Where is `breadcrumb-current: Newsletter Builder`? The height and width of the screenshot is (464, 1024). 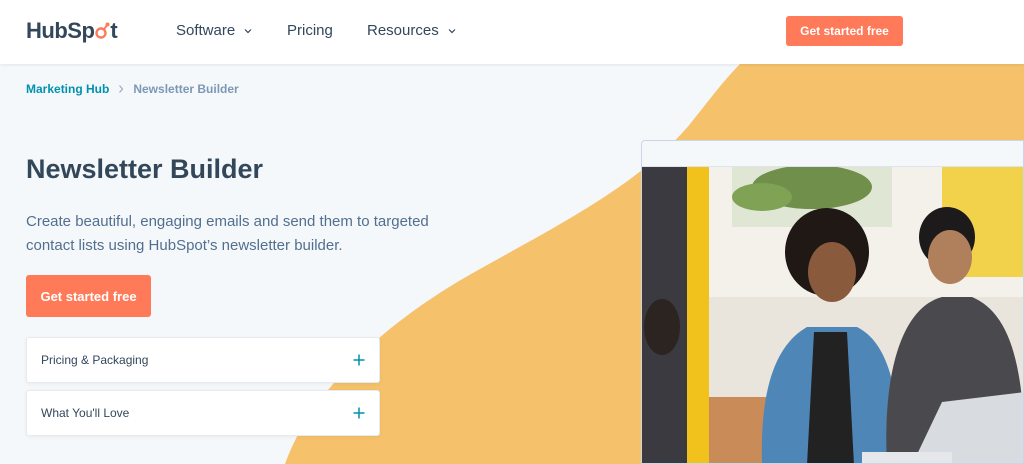 breadcrumb-current: Newsletter Builder is located at coordinates (186, 89).